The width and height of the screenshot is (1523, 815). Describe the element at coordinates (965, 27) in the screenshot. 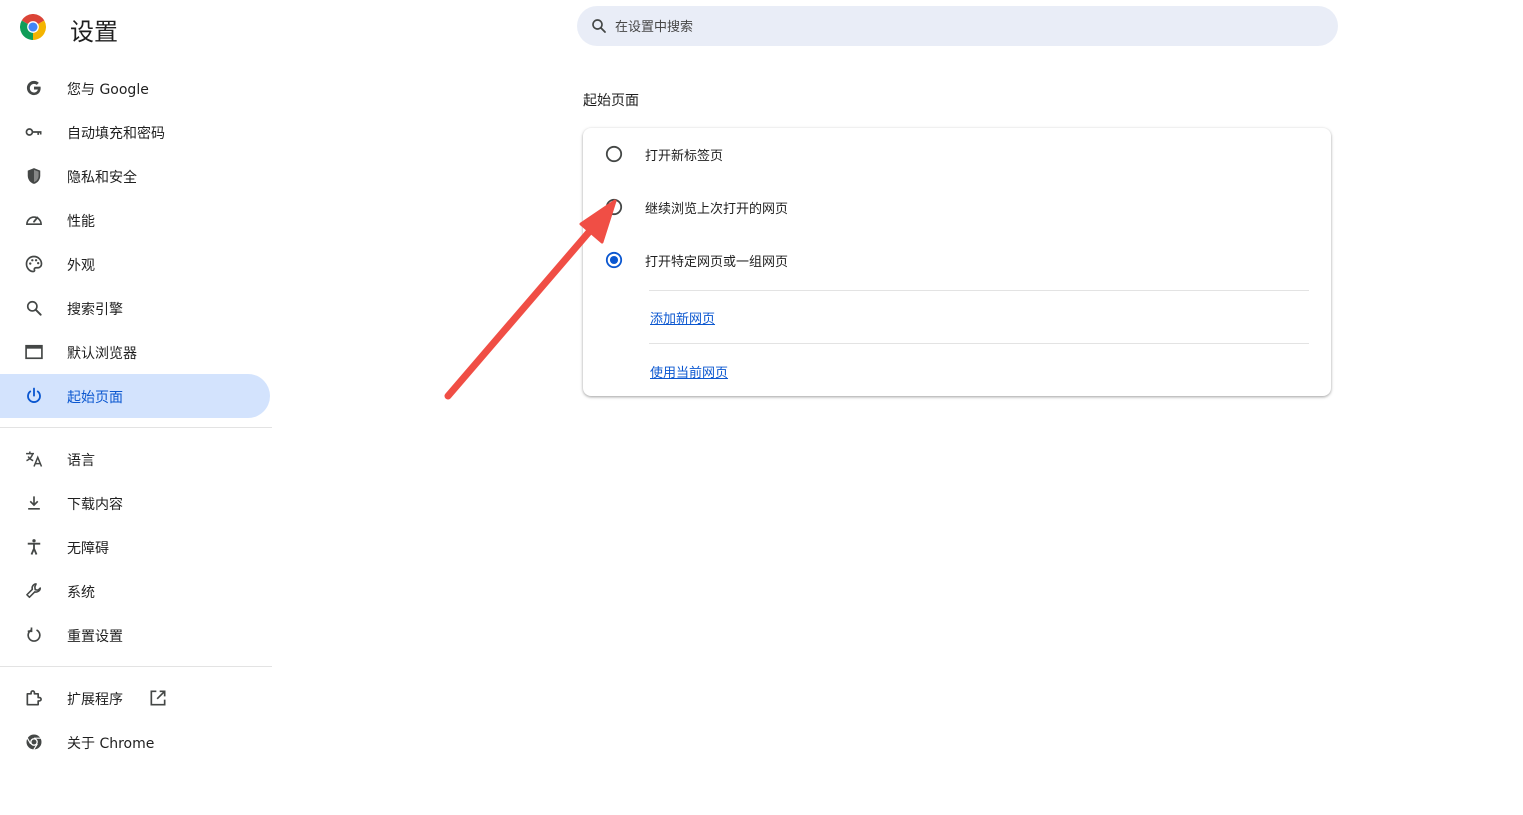

I see `search-input` at that location.